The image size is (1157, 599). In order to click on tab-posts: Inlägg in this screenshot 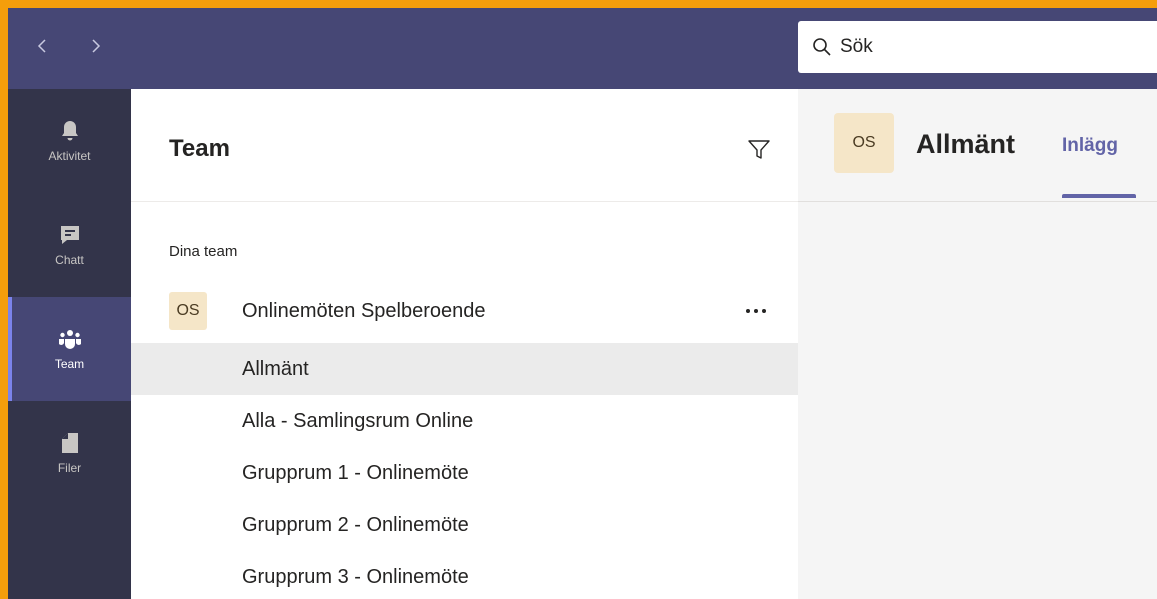, I will do `click(1090, 146)`.